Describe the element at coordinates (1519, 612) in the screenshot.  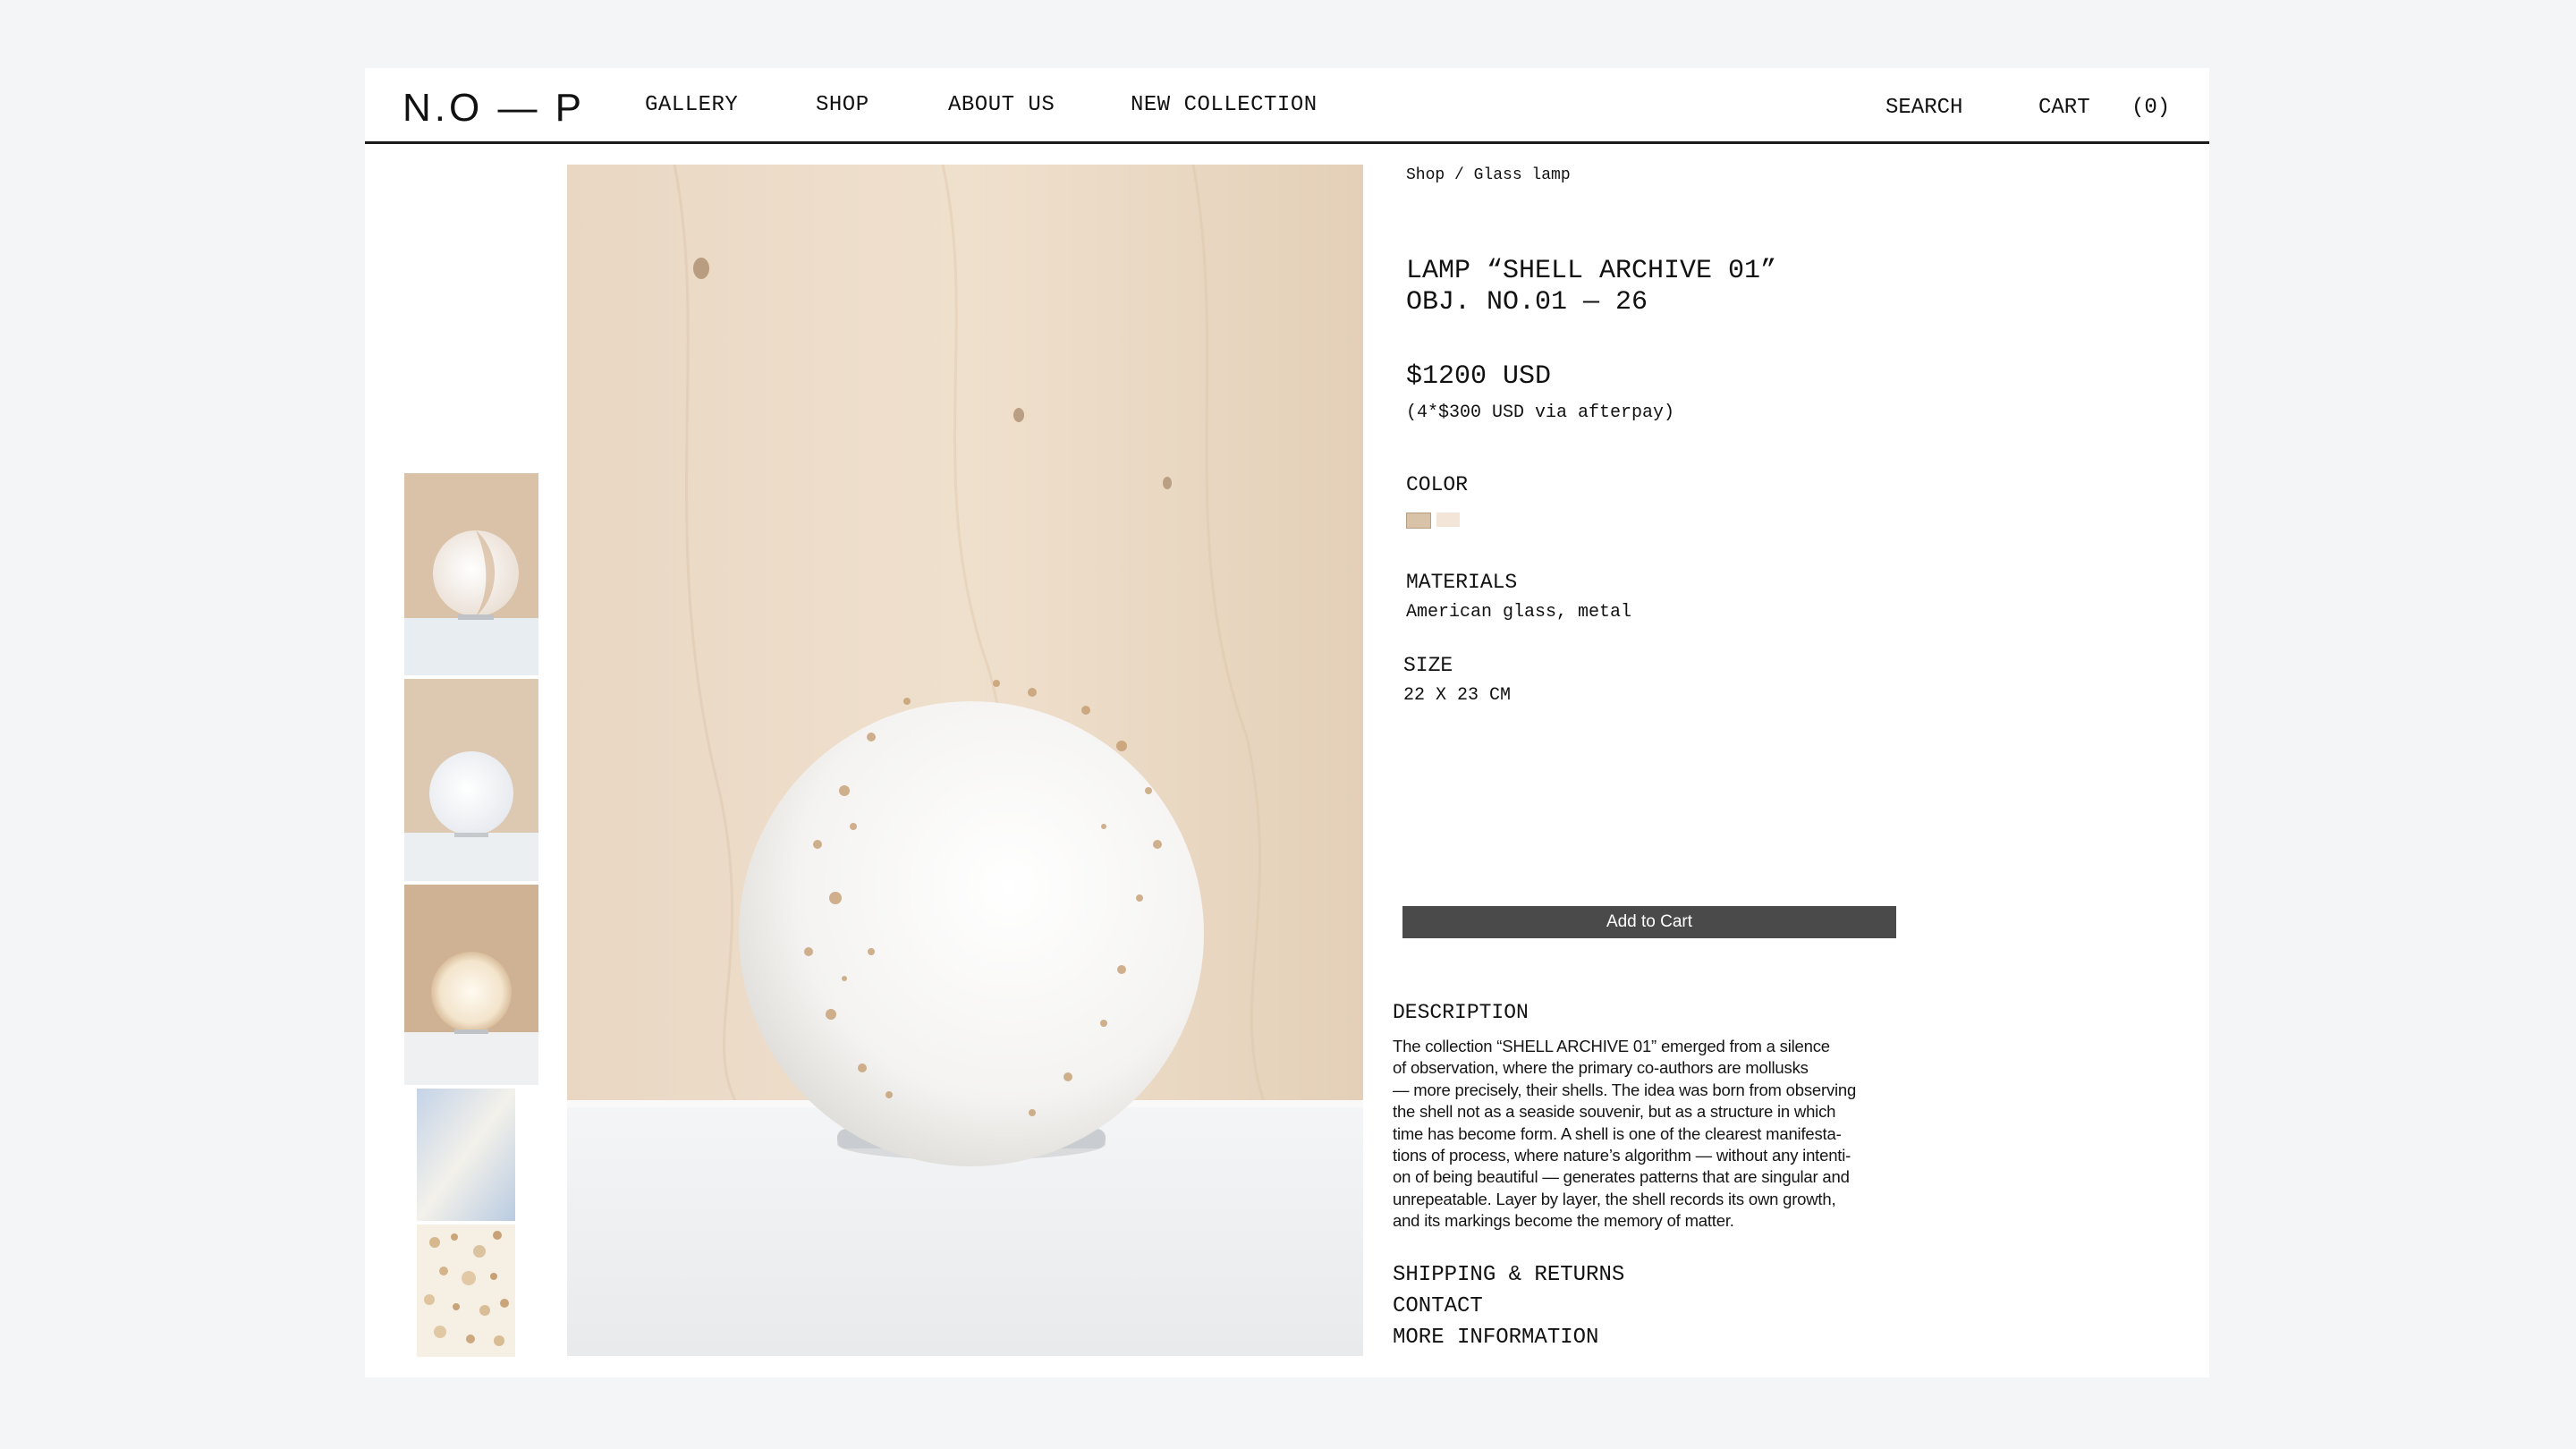
I see `materials-value: American glass, metal` at that location.